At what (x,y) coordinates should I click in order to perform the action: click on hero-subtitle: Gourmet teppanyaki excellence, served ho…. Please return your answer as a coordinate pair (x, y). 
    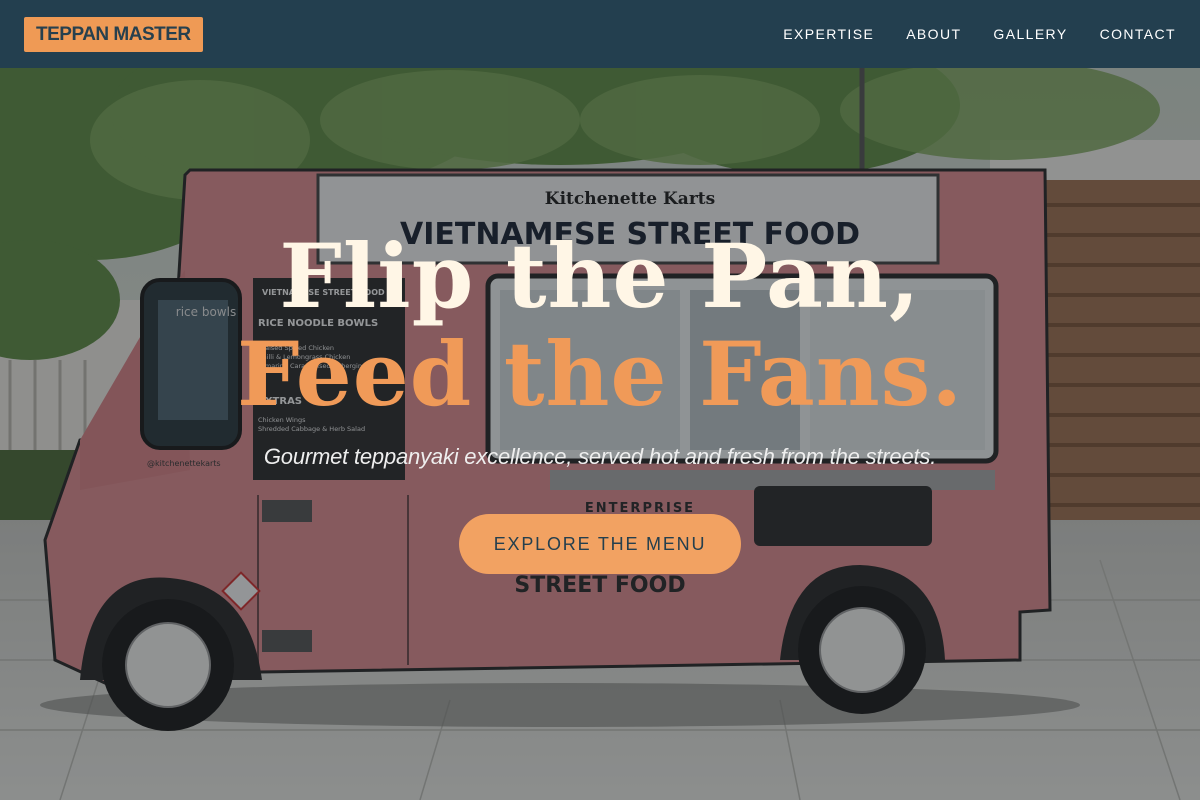
    Looking at the image, I should click on (600, 456).